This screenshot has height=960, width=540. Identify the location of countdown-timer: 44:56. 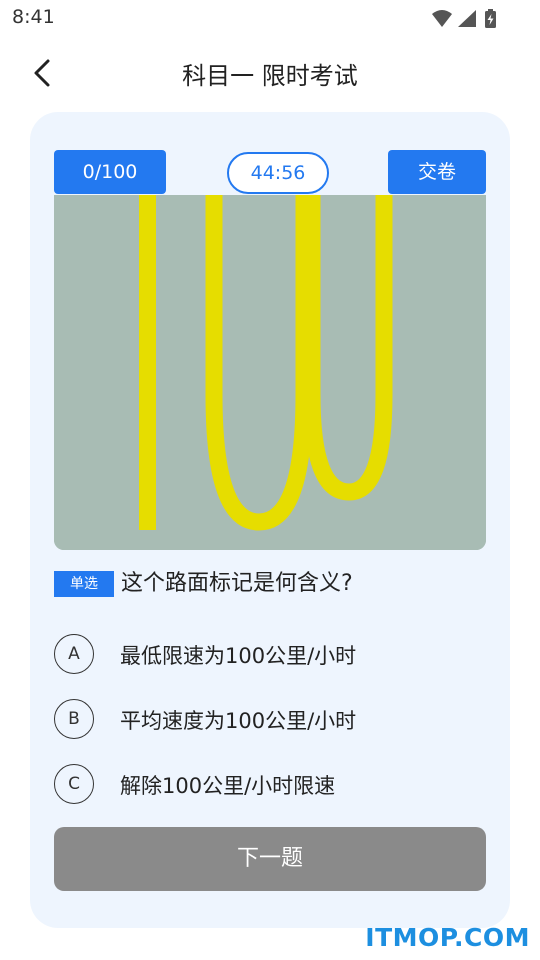
(278, 173).